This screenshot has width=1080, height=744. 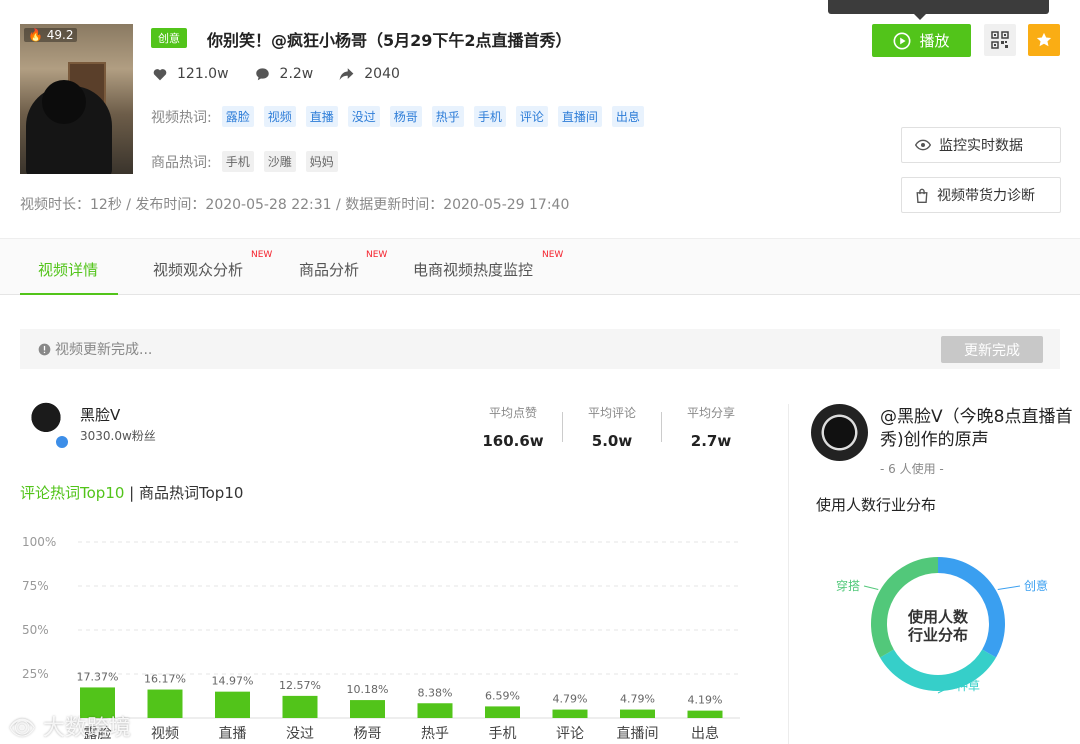 I want to click on video-keyword-chip: 视频, so click(x=279, y=116).